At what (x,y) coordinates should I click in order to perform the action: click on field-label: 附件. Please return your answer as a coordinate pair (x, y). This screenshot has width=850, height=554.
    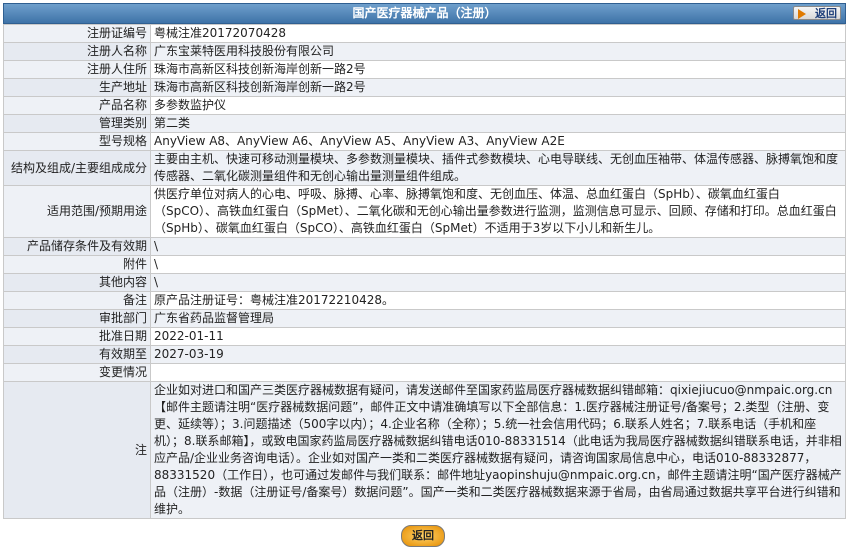
    Looking at the image, I should click on (77, 264).